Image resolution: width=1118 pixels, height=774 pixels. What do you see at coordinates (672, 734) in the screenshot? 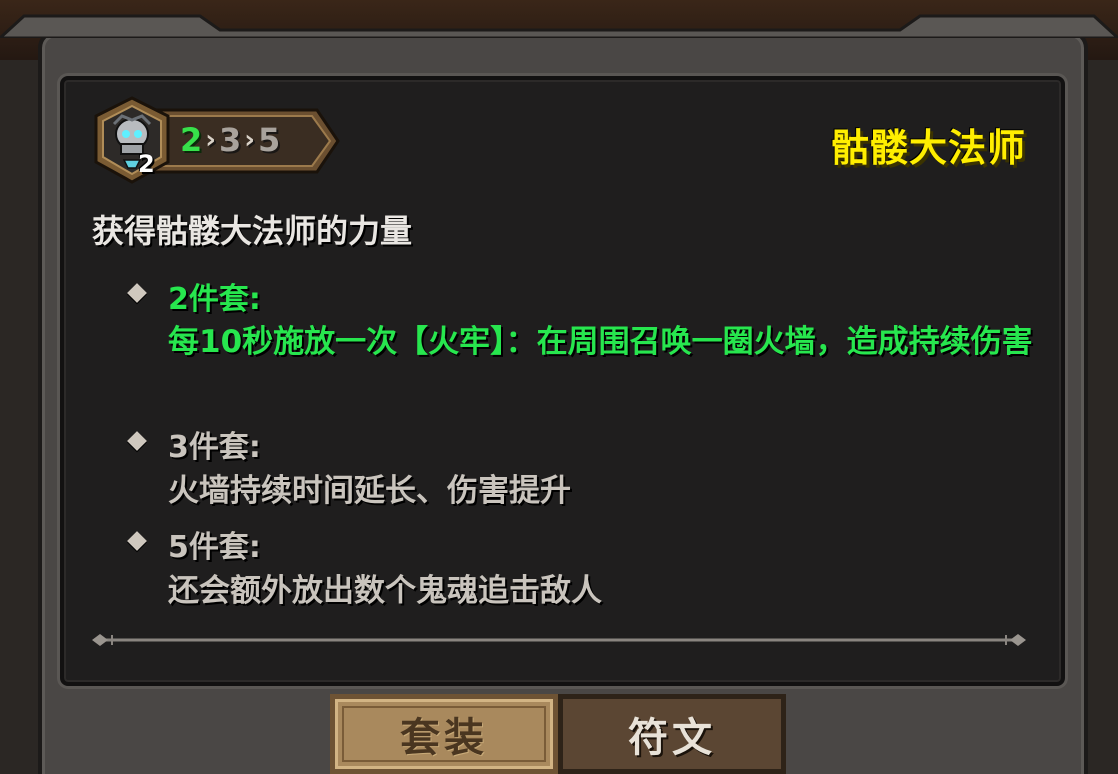
I see `tab-rune: 符文` at bounding box center [672, 734].